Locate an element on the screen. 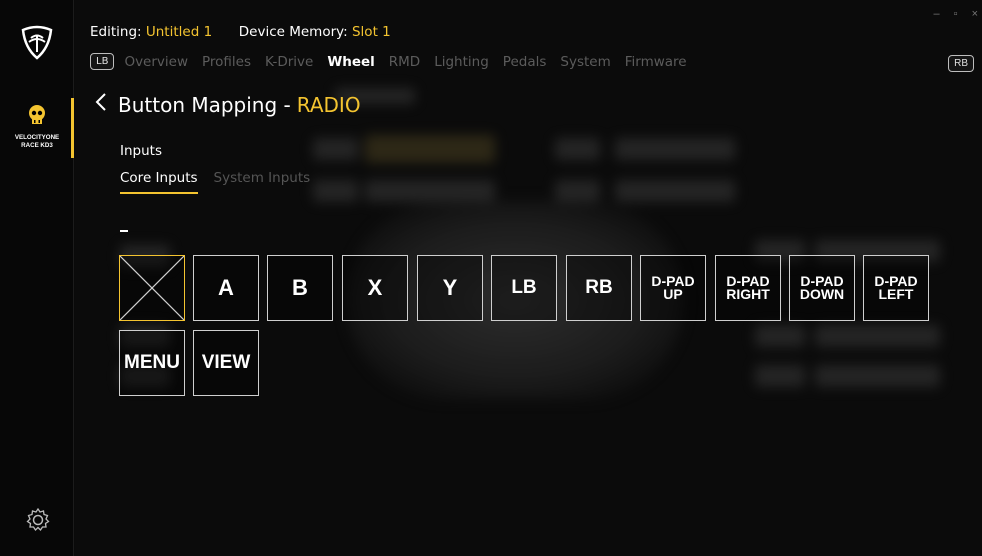  input-a-button: A is located at coordinates (226, 288).